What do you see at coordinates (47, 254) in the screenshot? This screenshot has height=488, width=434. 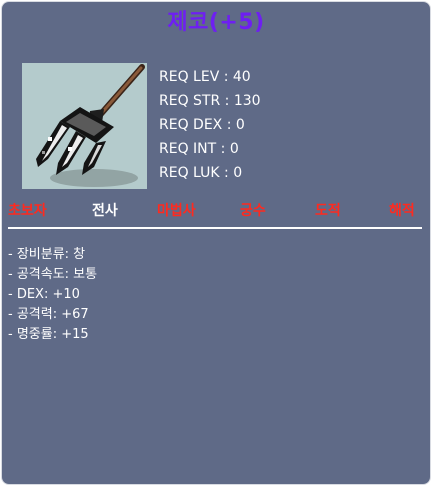 I see `stat-category: - 장비분류: 창` at bounding box center [47, 254].